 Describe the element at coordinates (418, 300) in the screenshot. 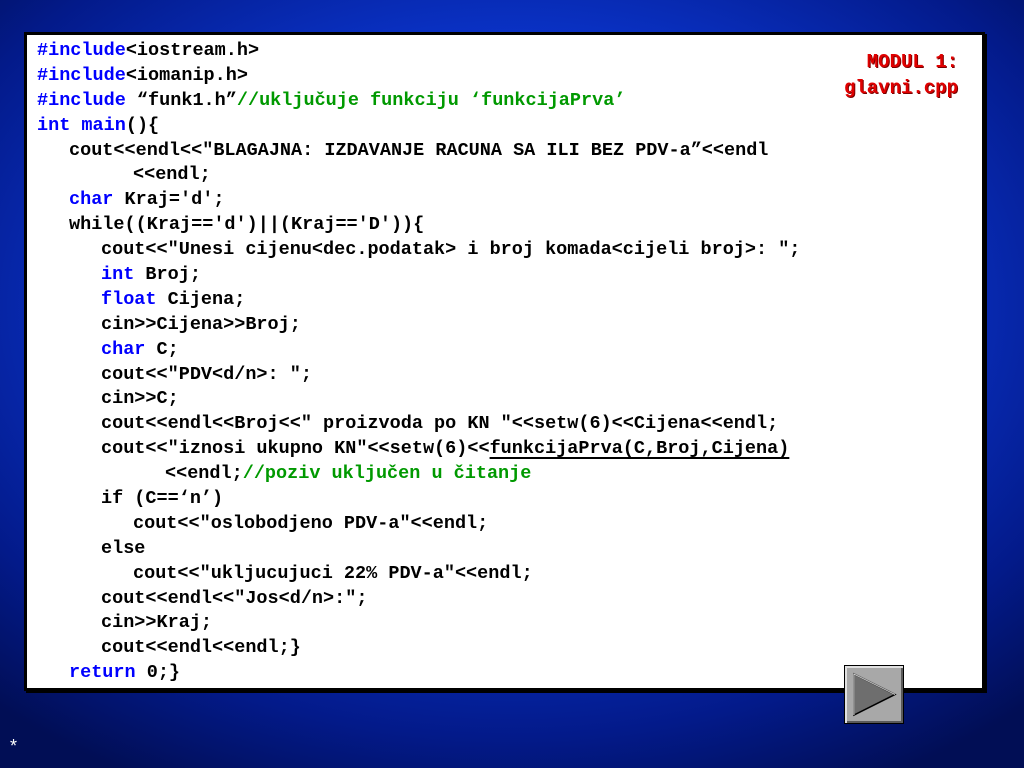

I see `code-line-11: float Cijena;` at that location.